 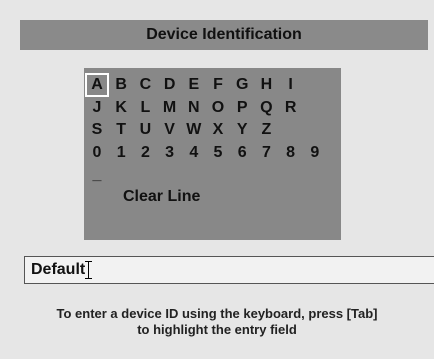 I want to click on key-y: Y, so click(x=242, y=130).